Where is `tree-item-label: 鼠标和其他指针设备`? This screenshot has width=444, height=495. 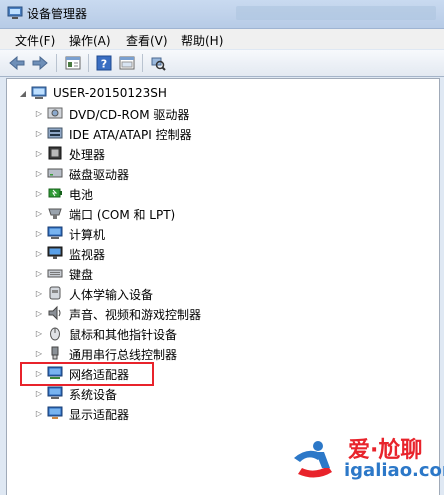 tree-item-label: 鼠标和其他指针设备 is located at coordinates (123, 335).